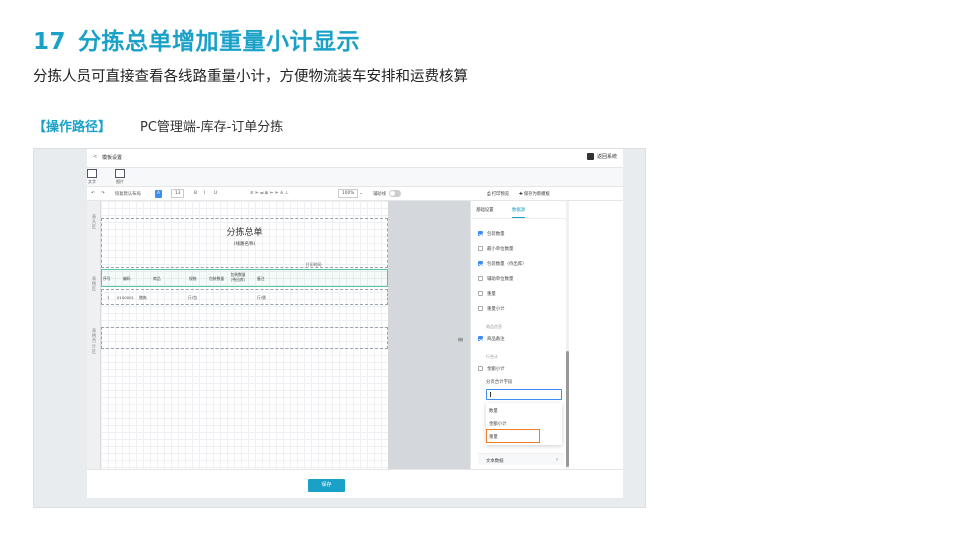  Describe the element at coordinates (513, 436) in the screenshot. I see `highlight-box` at that location.